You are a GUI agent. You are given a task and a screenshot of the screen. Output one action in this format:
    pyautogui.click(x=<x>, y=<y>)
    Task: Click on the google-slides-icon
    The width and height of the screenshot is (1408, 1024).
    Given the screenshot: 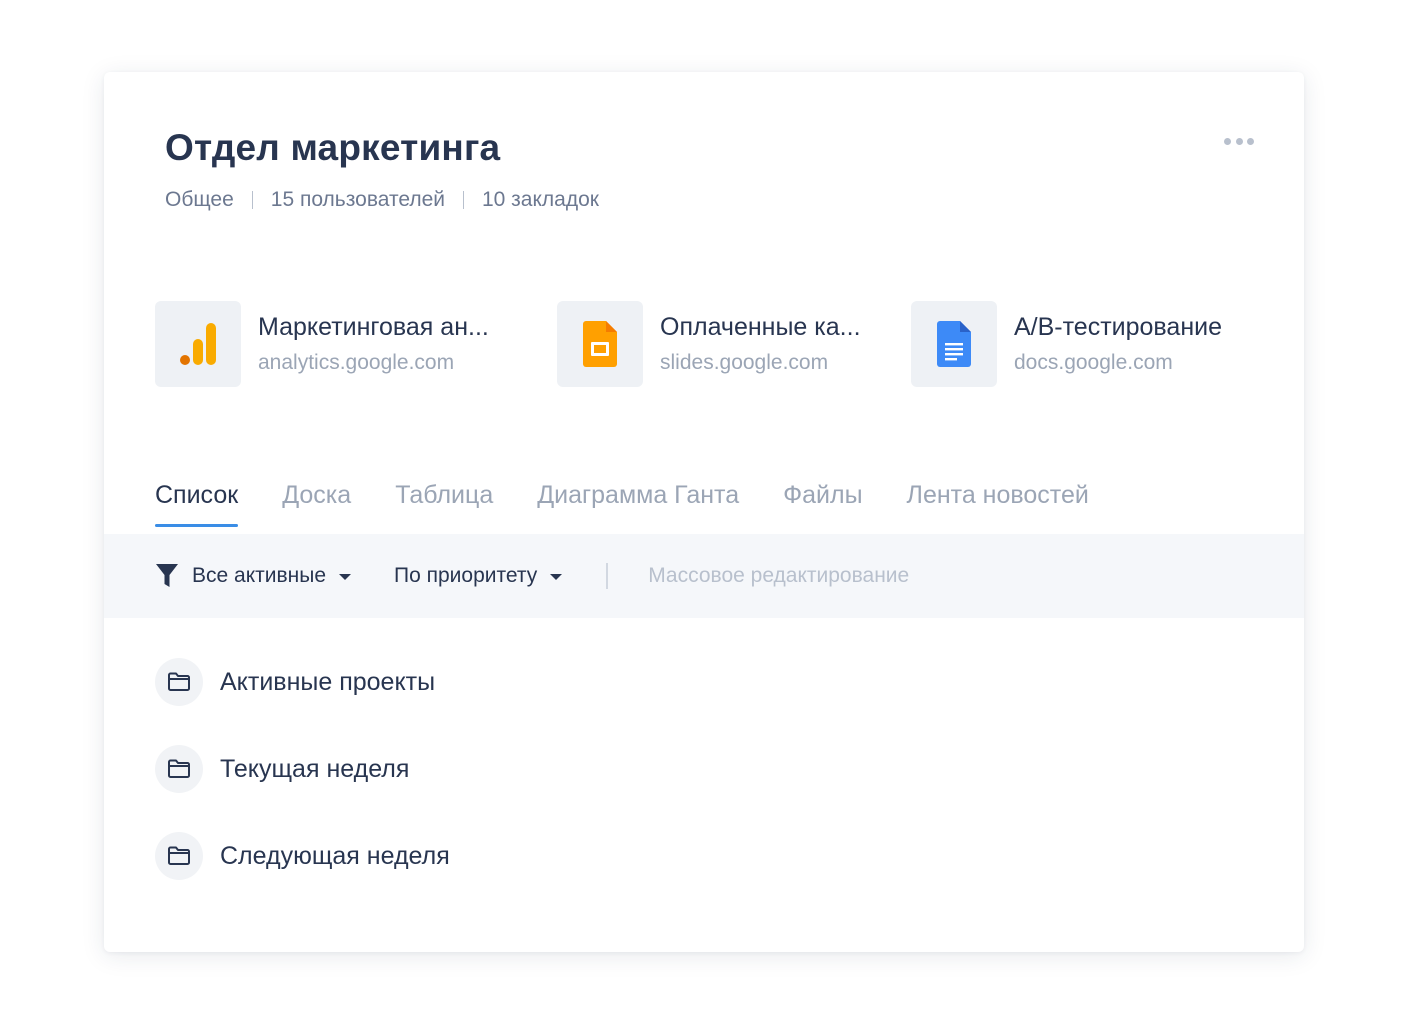 What is the action you would take?
    pyautogui.click(x=600, y=344)
    